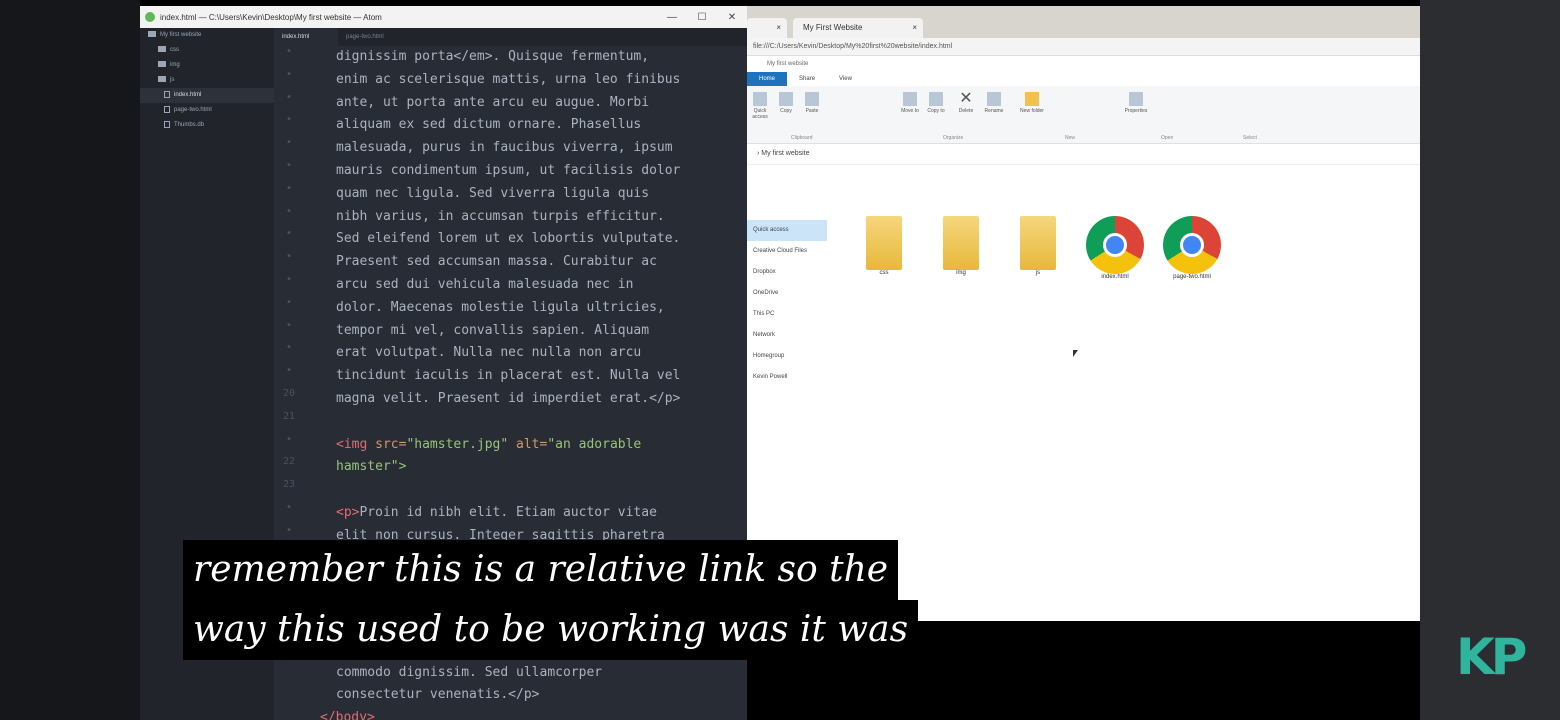  Describe the element at coordinates (1083, 22) in the screenshot. I see `browser-tabstrip: × My First Website ×` at that location.